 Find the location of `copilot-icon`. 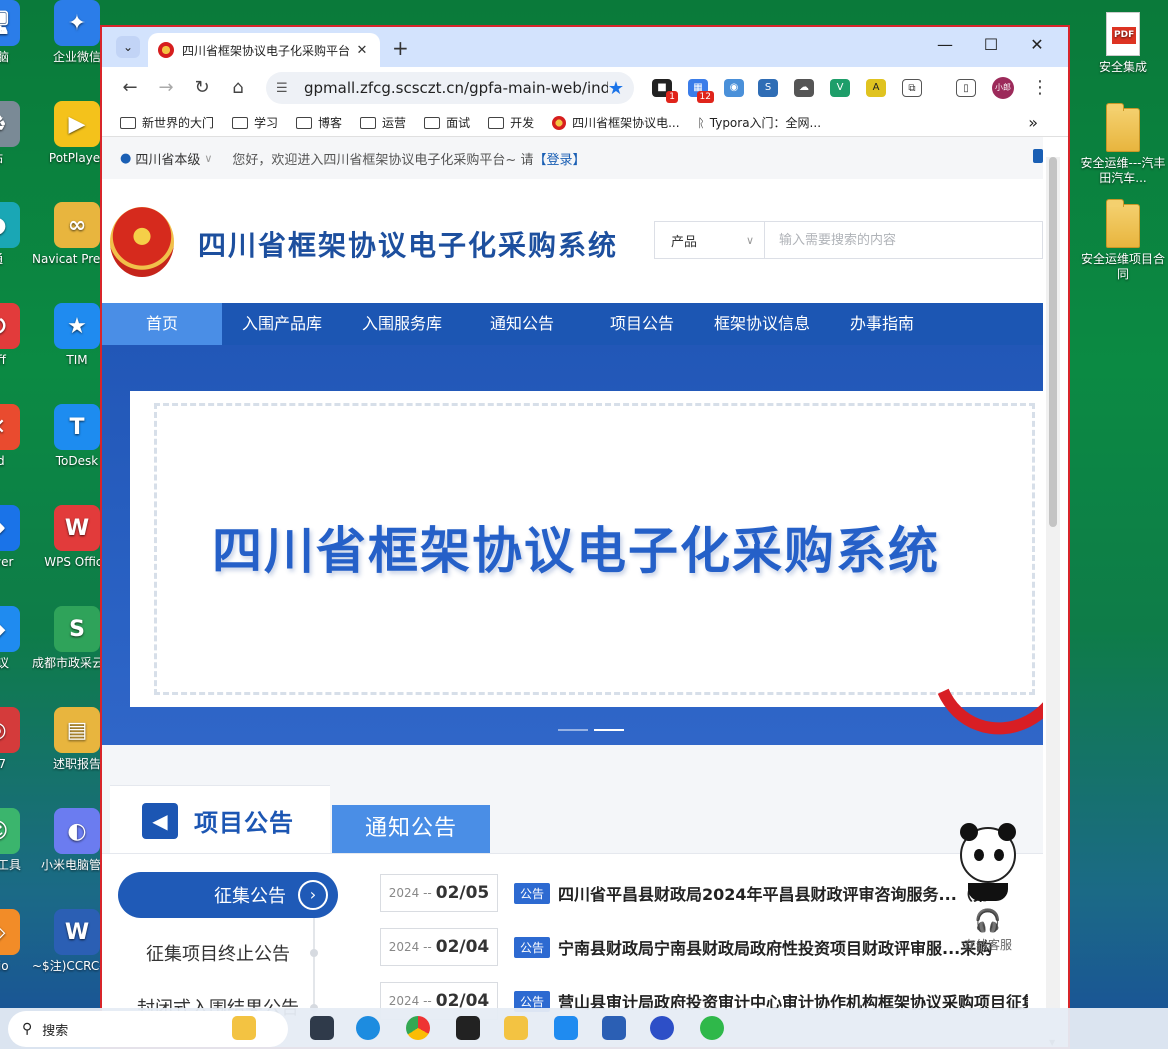

copilot-icon is located at coordinates (244, 1028).